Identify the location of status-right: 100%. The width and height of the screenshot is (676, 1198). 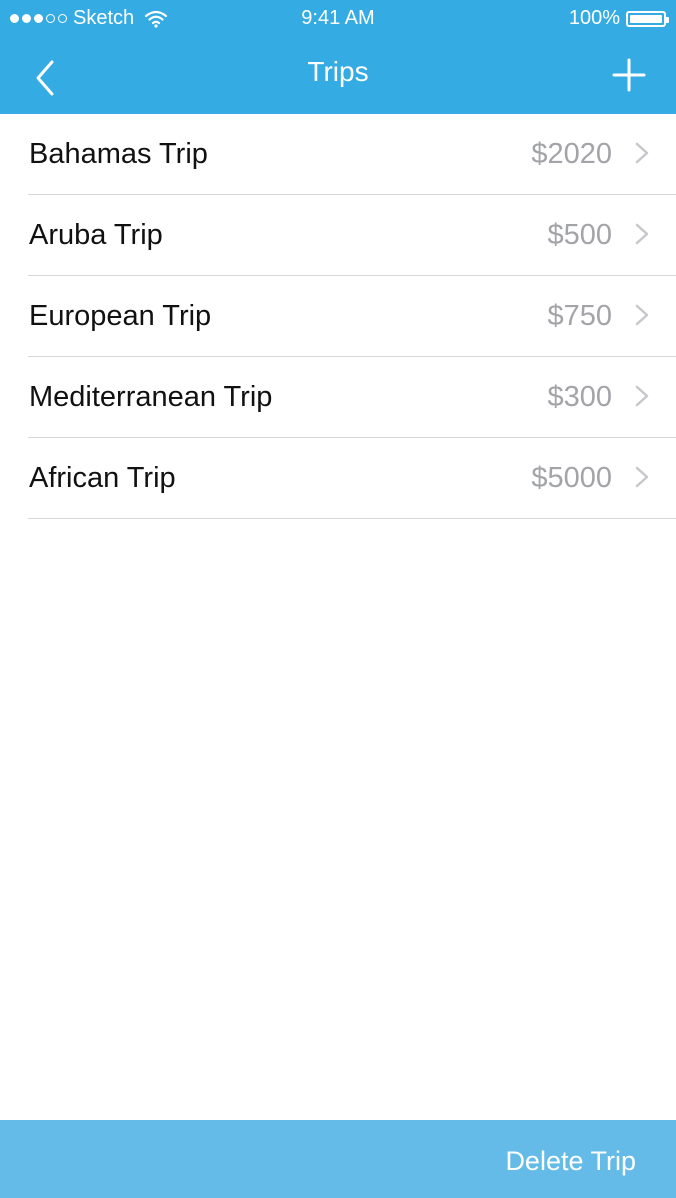
(618, 18).